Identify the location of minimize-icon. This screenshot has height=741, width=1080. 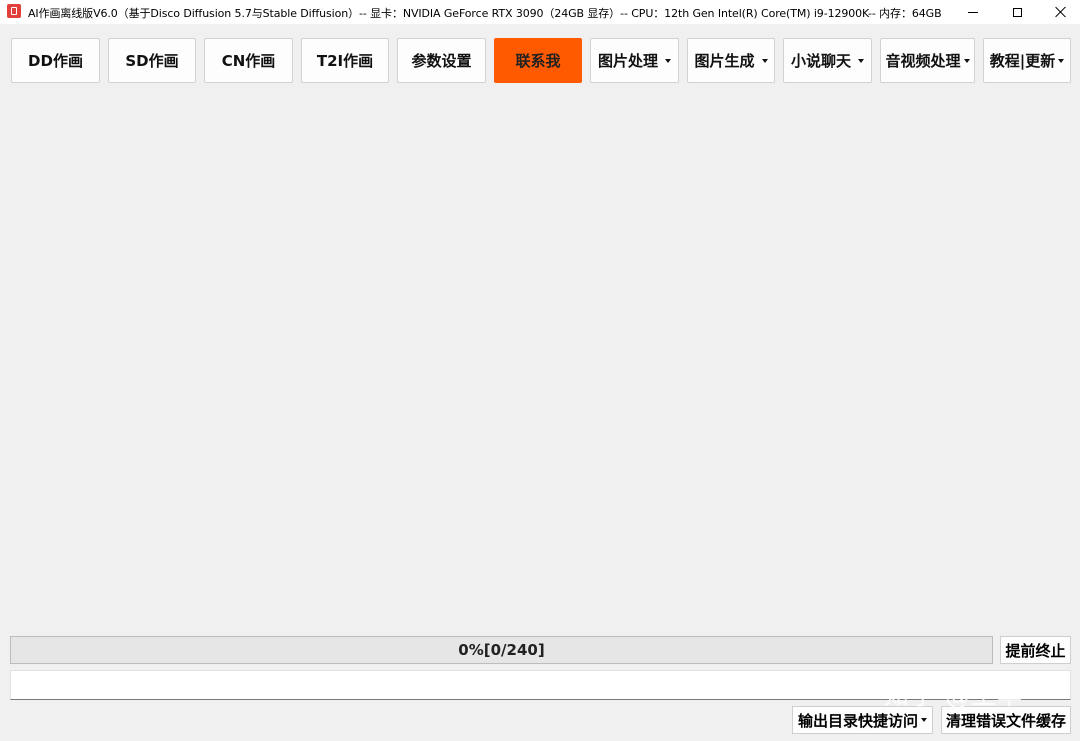
(973, 12).